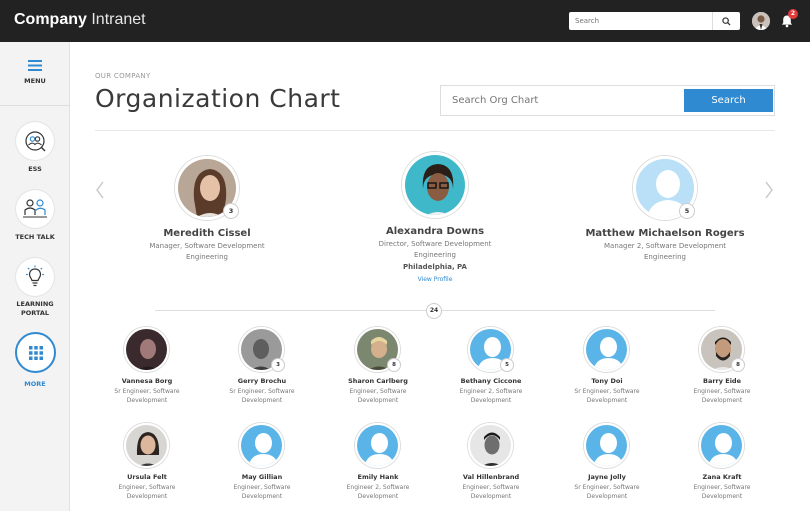 The width and height of the screenshot is (810, 511). I want to click on sidebar: MENU ESS TECH TALK LEARNING PORTAL MORE, so click(35, 276).